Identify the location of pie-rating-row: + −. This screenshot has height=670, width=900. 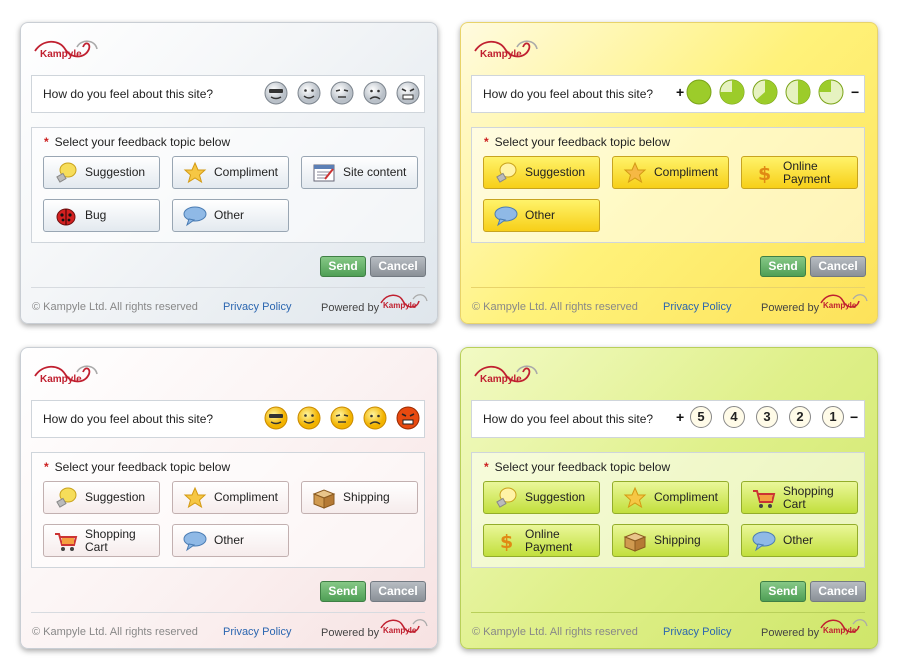
(768, 92).